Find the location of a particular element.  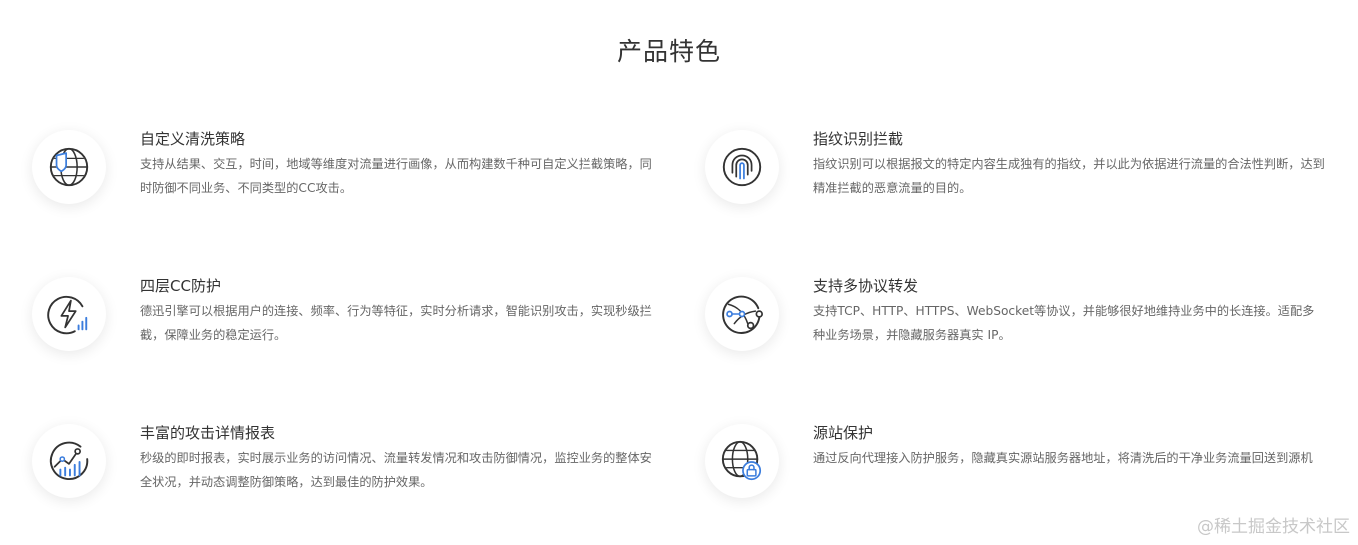

feature-title: 支持多协议转发 is located at coordinates (866, 286).